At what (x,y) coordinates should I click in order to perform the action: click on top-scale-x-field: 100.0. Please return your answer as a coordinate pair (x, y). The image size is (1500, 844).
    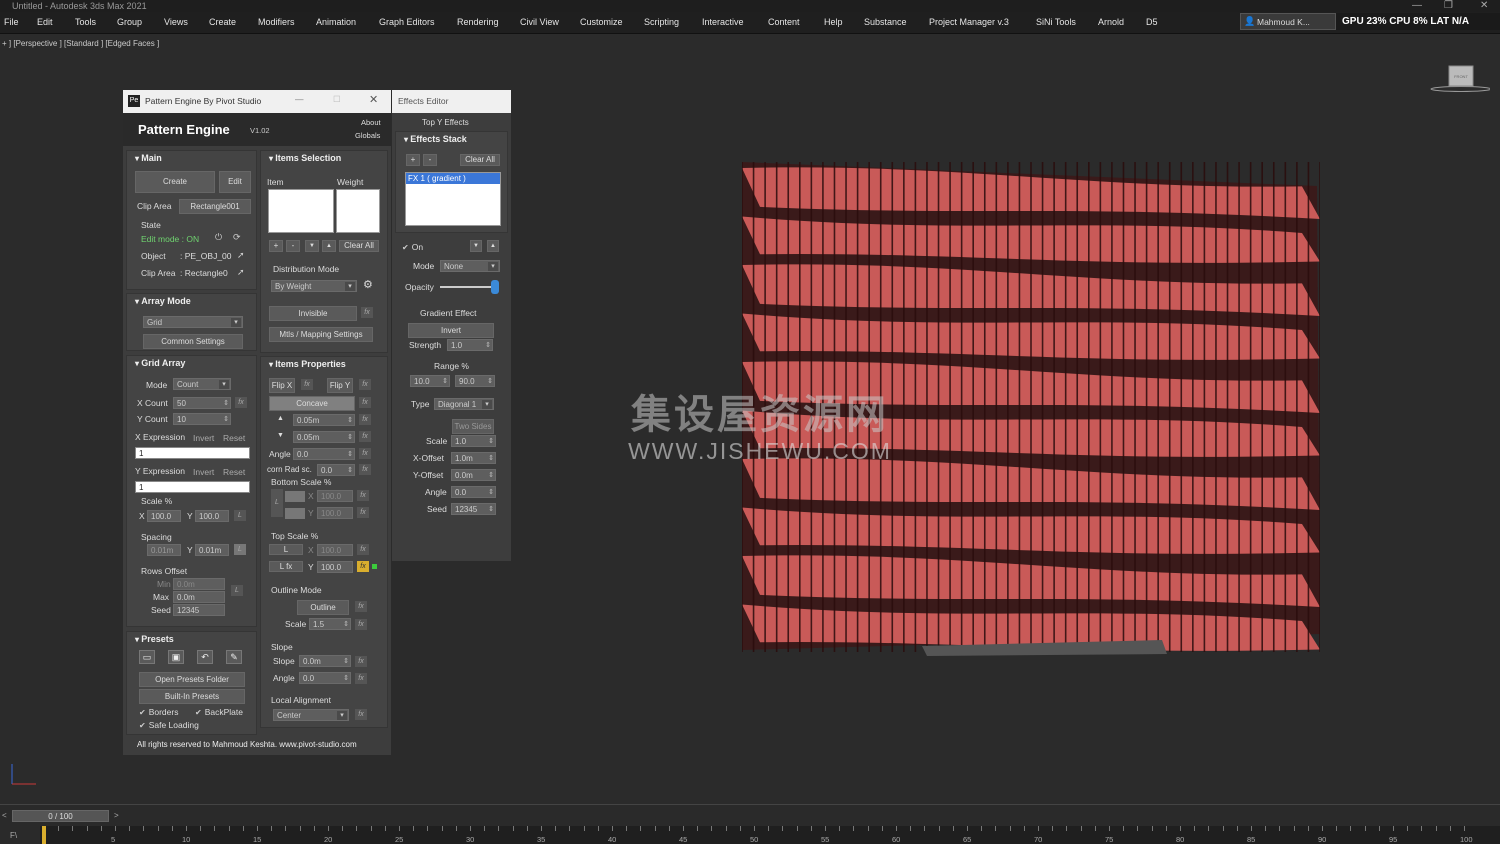
    Looking at the image, I should click on (335, 550).